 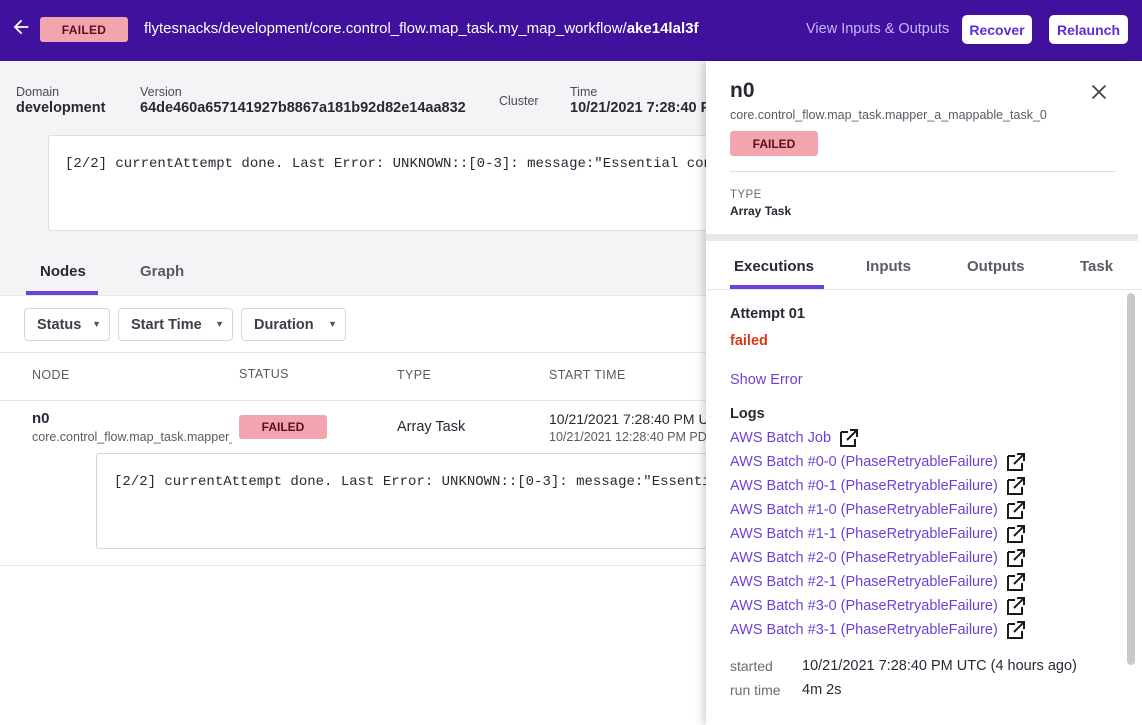 I want to click on log-link: AWS Batch #3-0 (PhaseRetryableFailure), so click(x=878, y=606).